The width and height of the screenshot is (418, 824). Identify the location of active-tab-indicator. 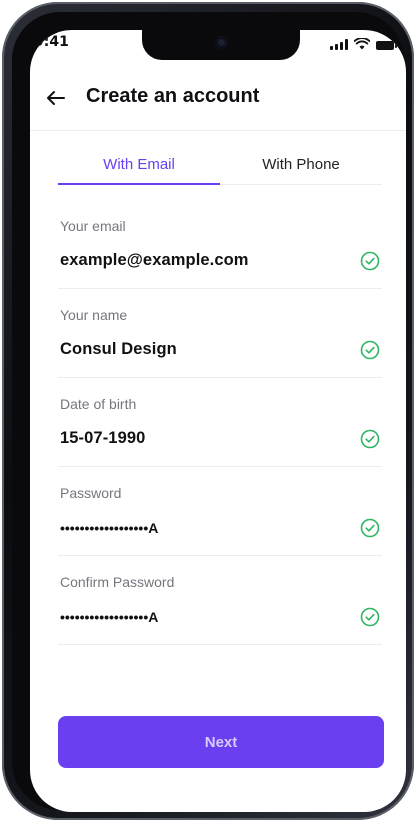
(139, 184).